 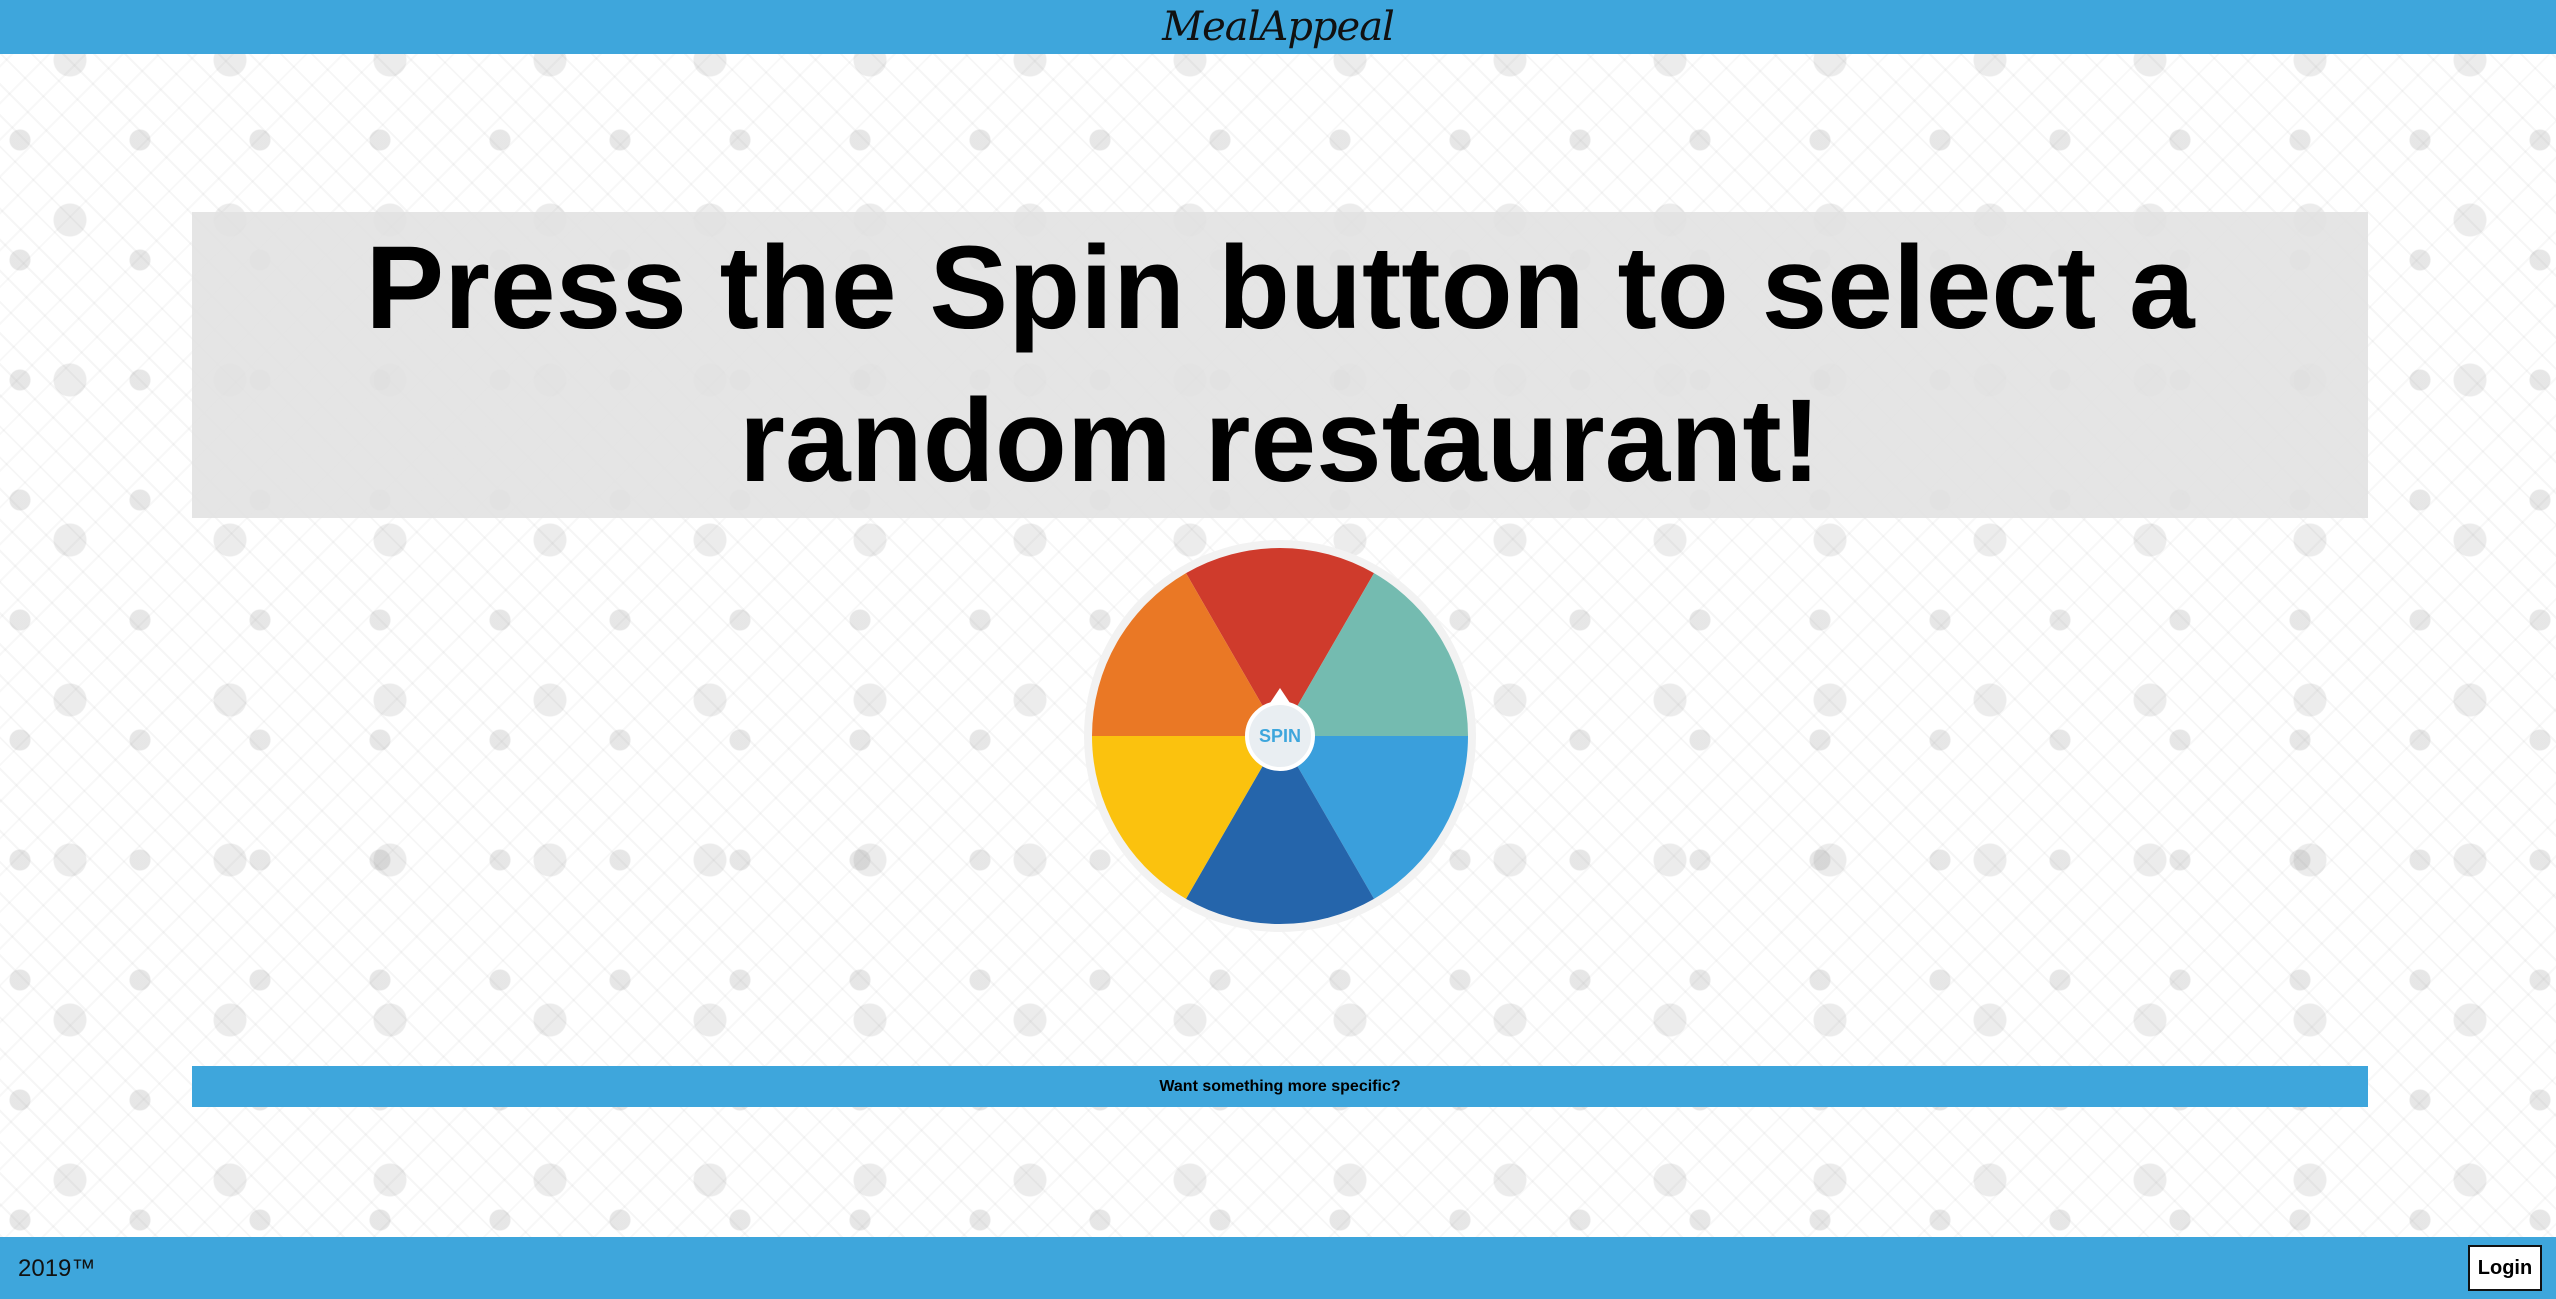 I want to click on copyright-text: 2019™, so click(x=57, y=1268).